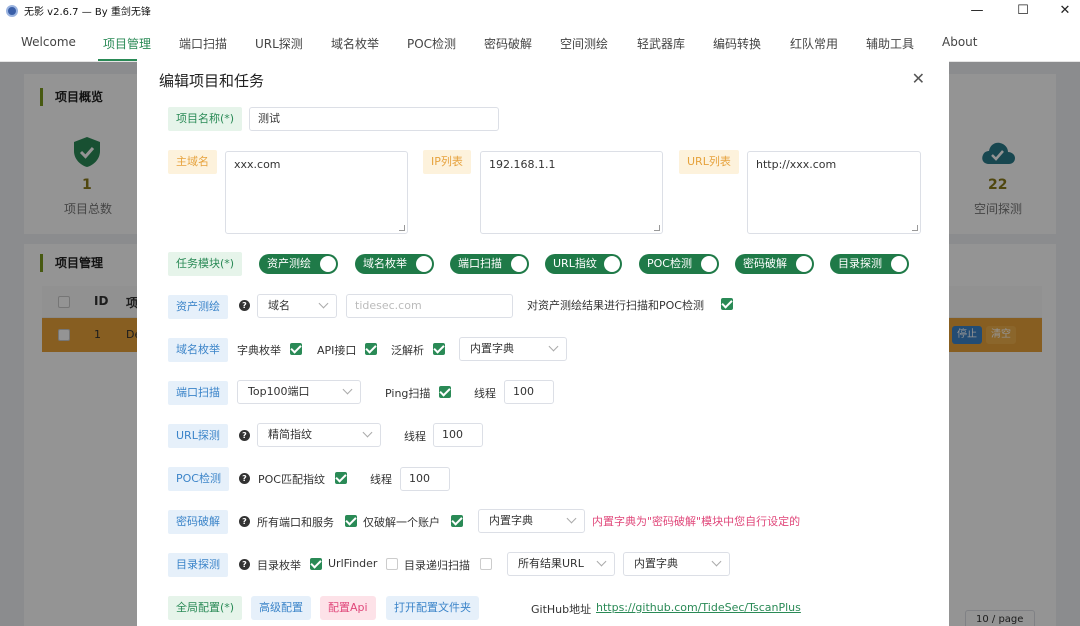 The height and width of the screenshot is (626, 1080). What do you see at coordinates (458, 435) in the screenshot?
I see `url-threads-input: 100` at bounding box center [458, 435].